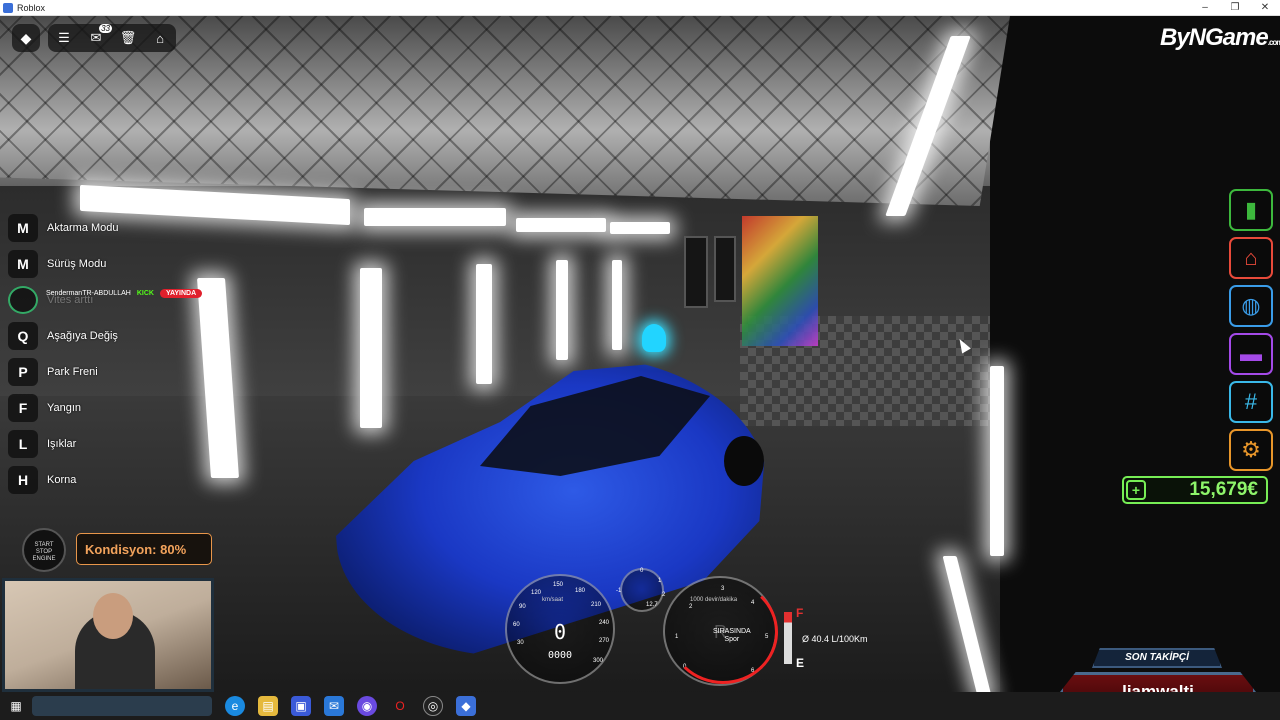 The height and width of the screenshot is (720, 1280). What do you see at coordinates (88, 293) in the screenshot?
I see `ticker-user: SendermanTR-ABDULLAH` at bounding box center [88, 293].